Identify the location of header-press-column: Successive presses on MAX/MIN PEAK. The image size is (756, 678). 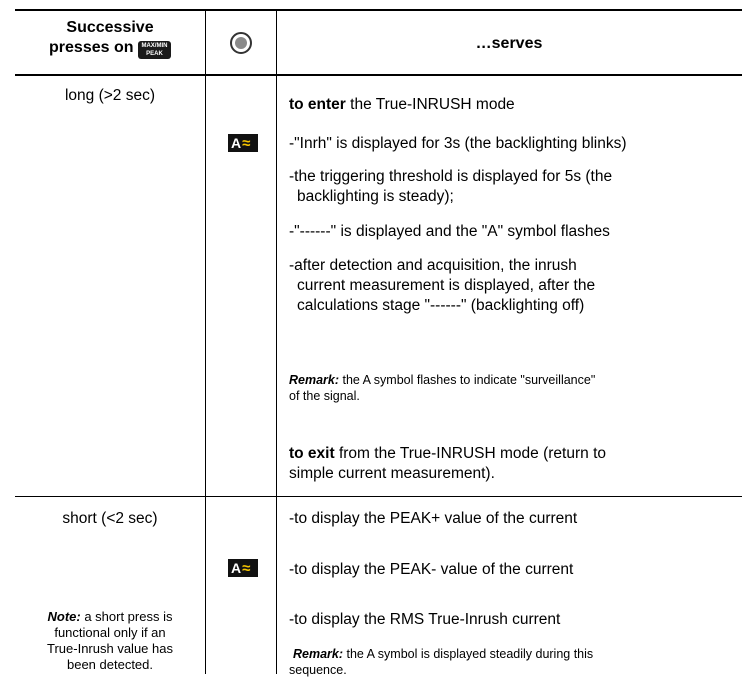
(110, 38).